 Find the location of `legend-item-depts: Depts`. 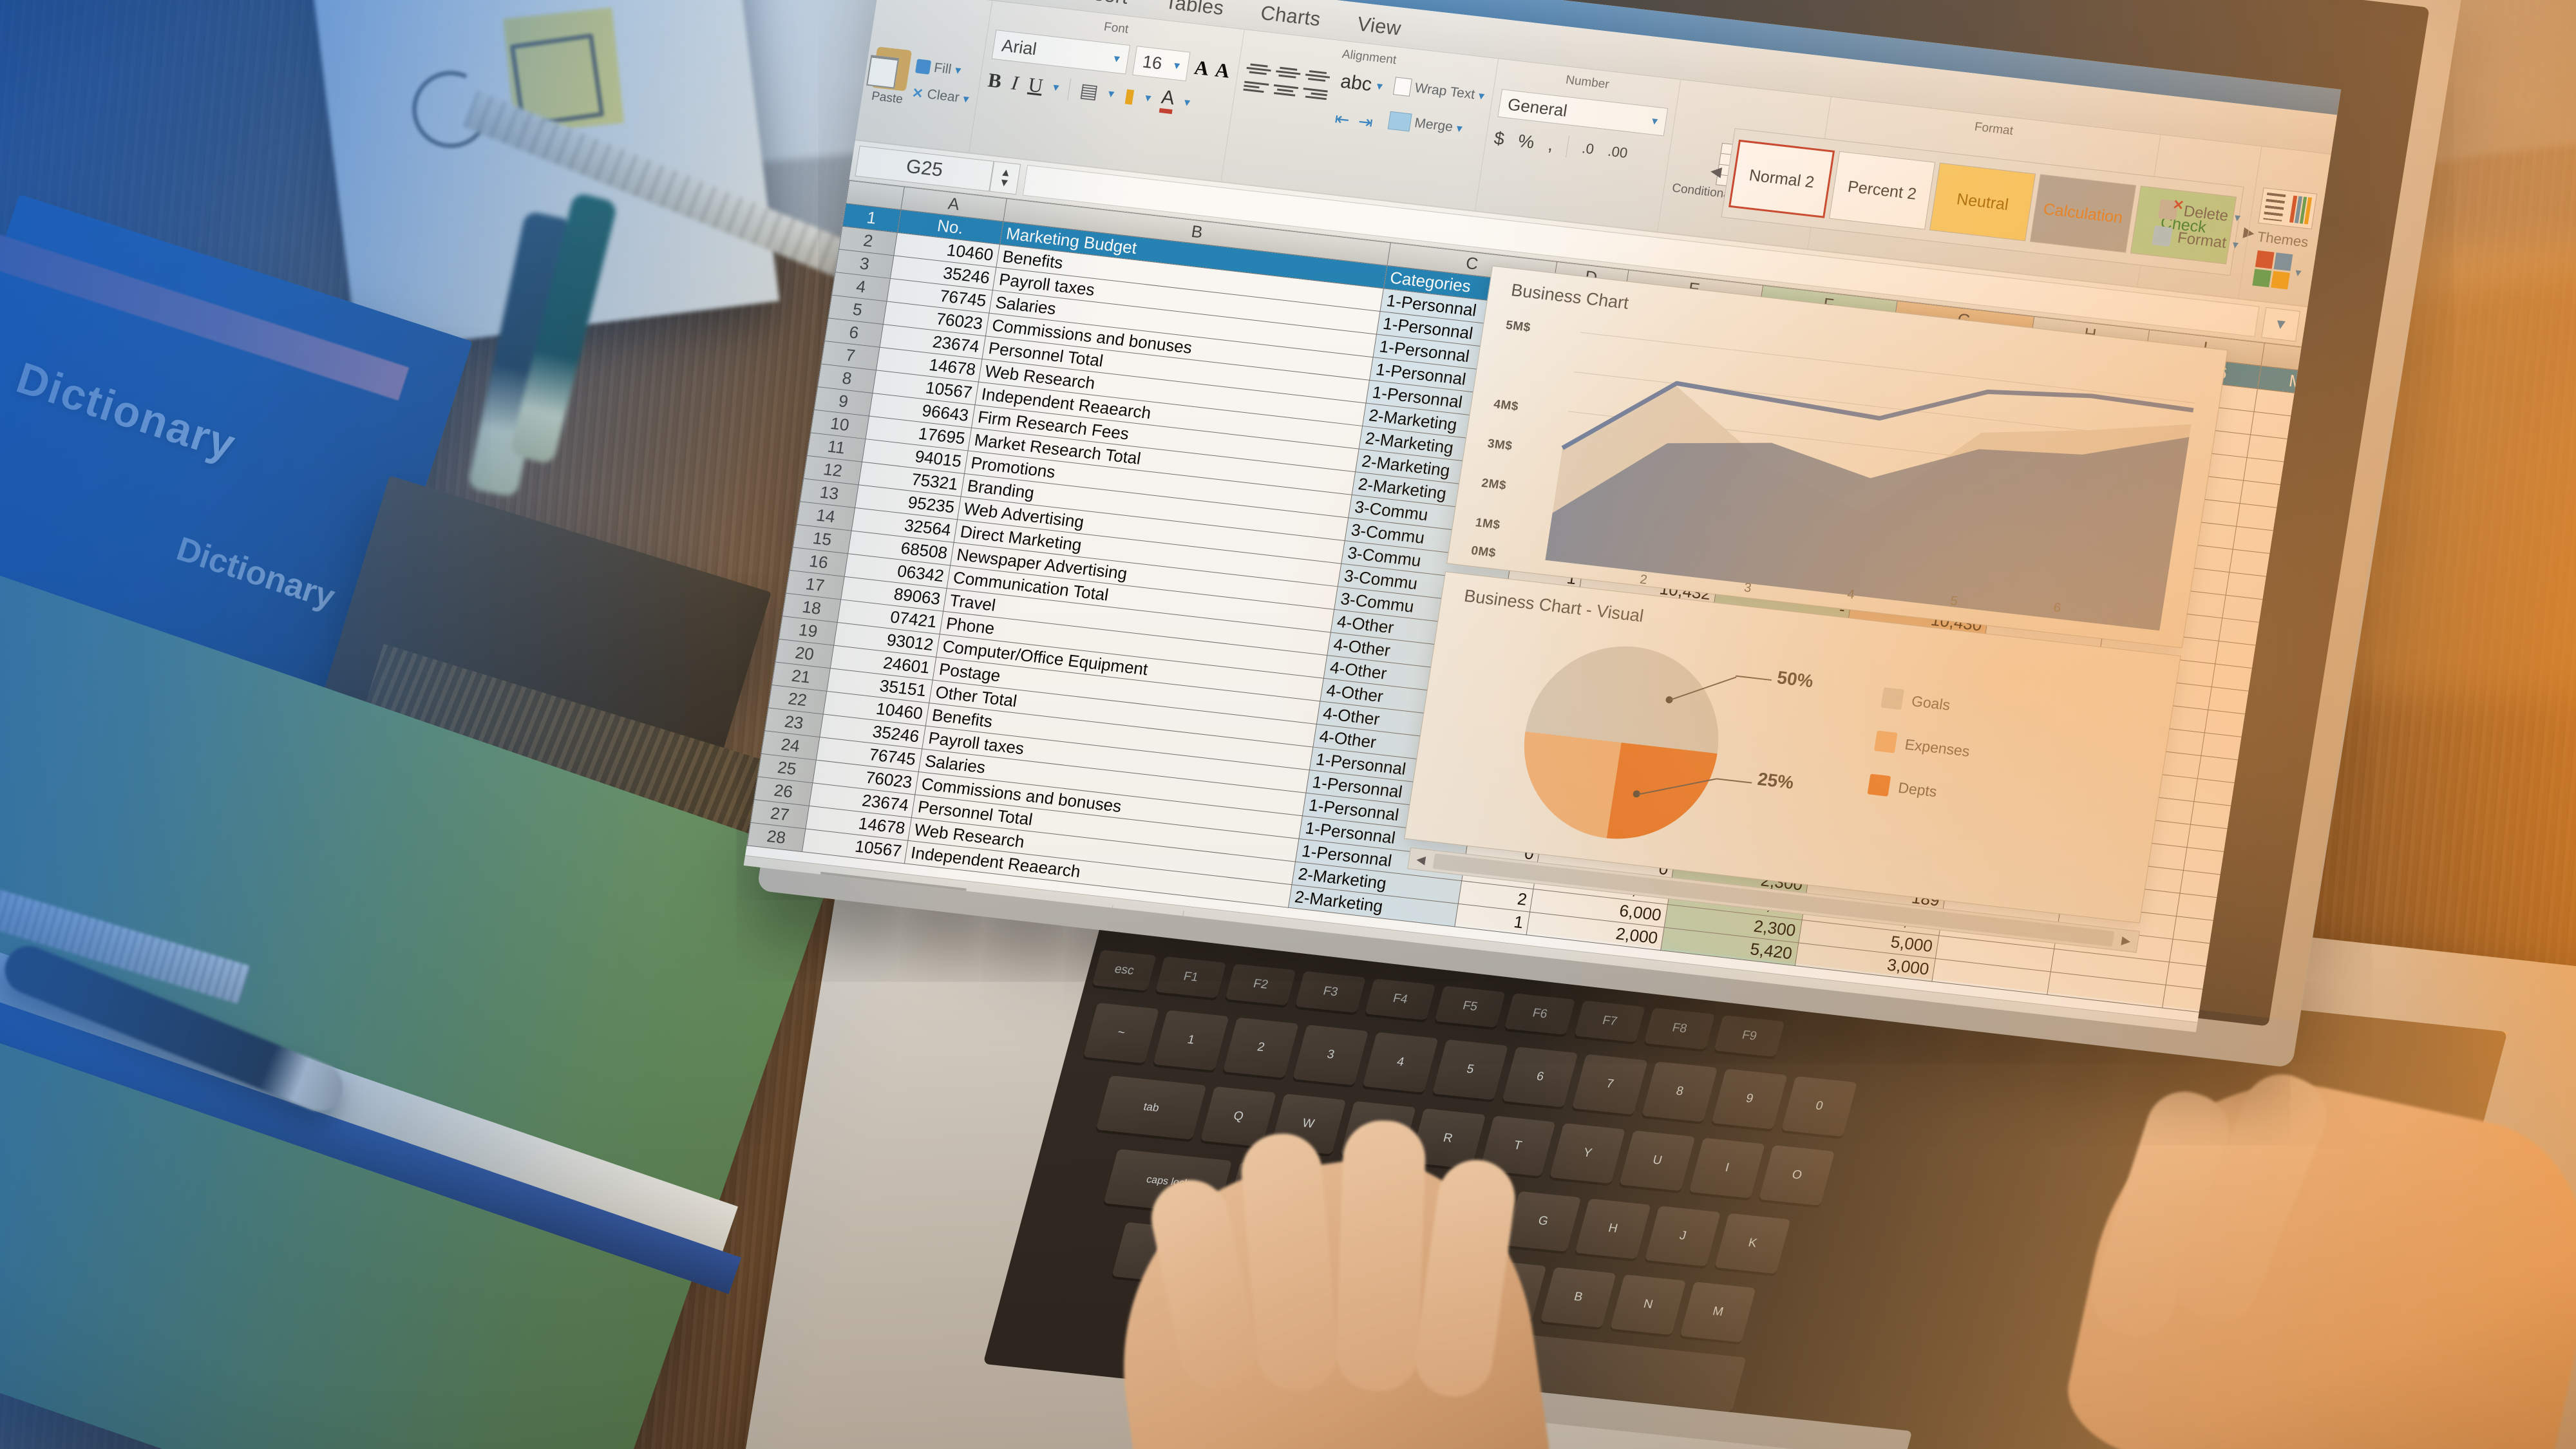

legend-item-depts: Depts is located at coordinates (1902, 787).